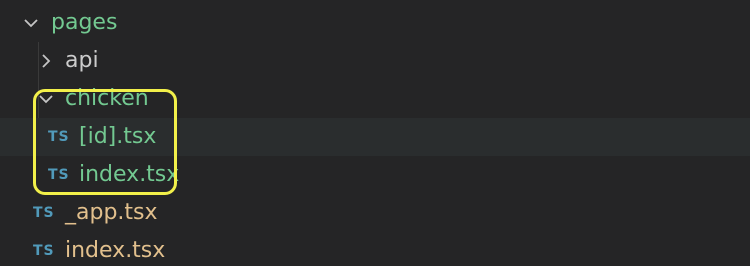 The height and width of the screenshot is (266, 750). Describe the element at coordinates (375, 213) in the screenshot. I see `tree-item-app-file: TS _app.tsx` at that location.